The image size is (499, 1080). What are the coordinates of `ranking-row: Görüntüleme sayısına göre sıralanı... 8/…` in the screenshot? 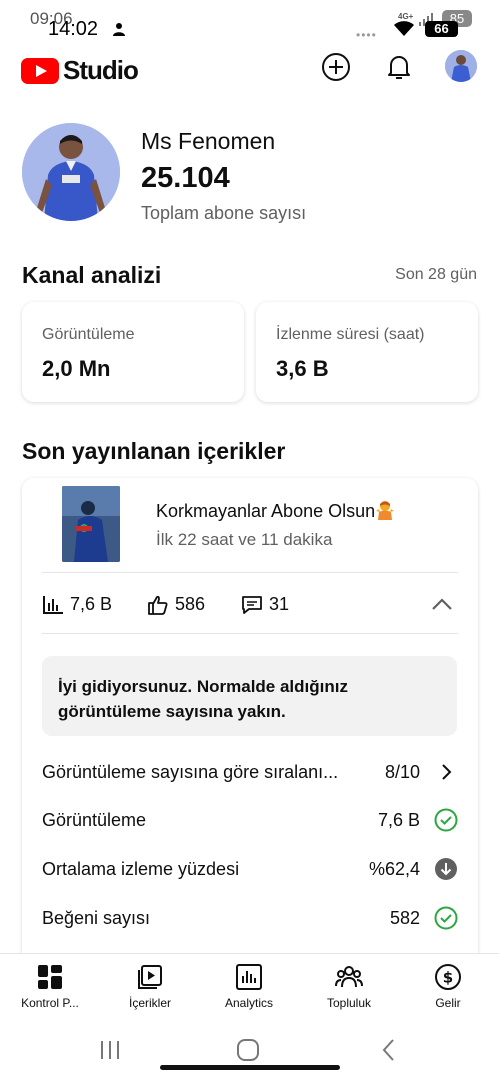 It's located at (250, 773).